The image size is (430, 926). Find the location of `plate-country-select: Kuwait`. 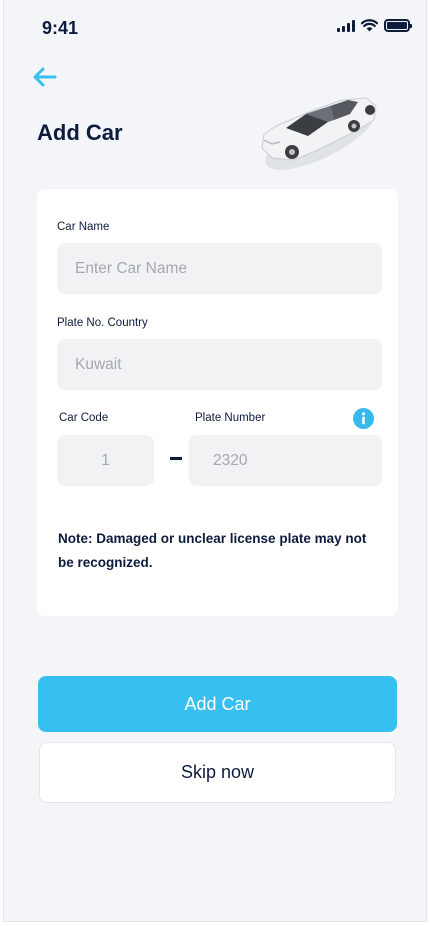

plate-country-select: Kuwait is located at coordinates (219, 364).